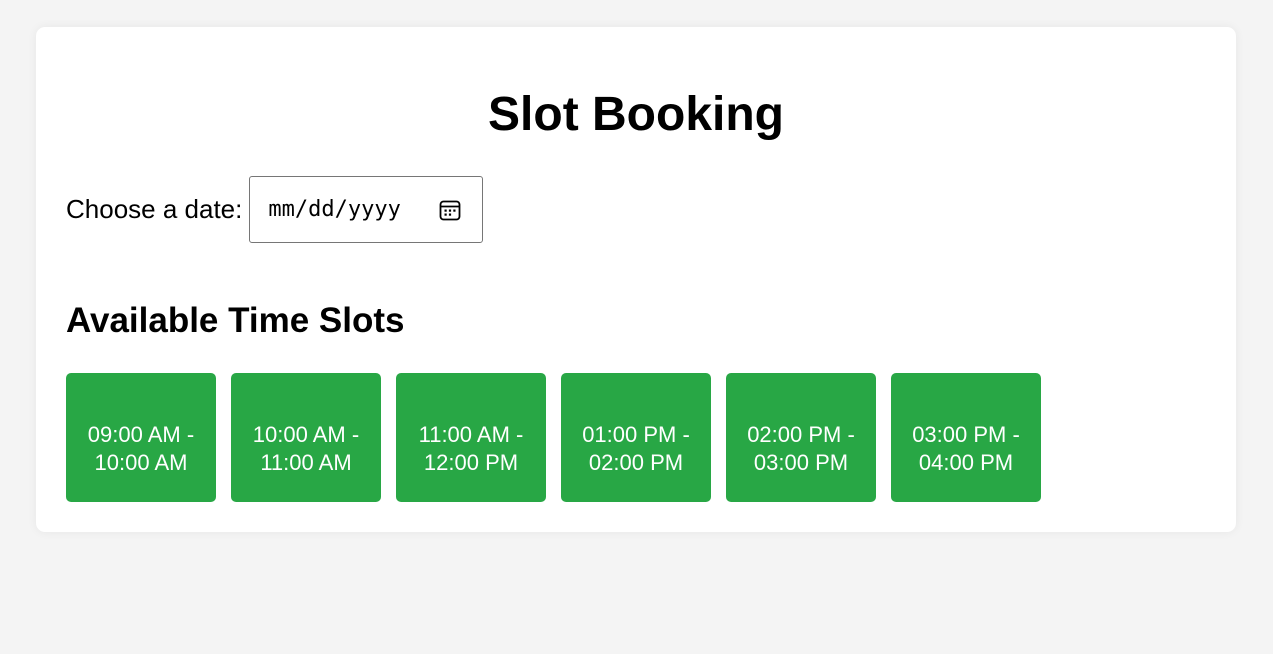 Image resolution: width=1273 pixels, height=654 pixels. What do you see at coordinates (450, 210) in the screenshot?
I see `calendar-icon` at bounding box center [450, 210].